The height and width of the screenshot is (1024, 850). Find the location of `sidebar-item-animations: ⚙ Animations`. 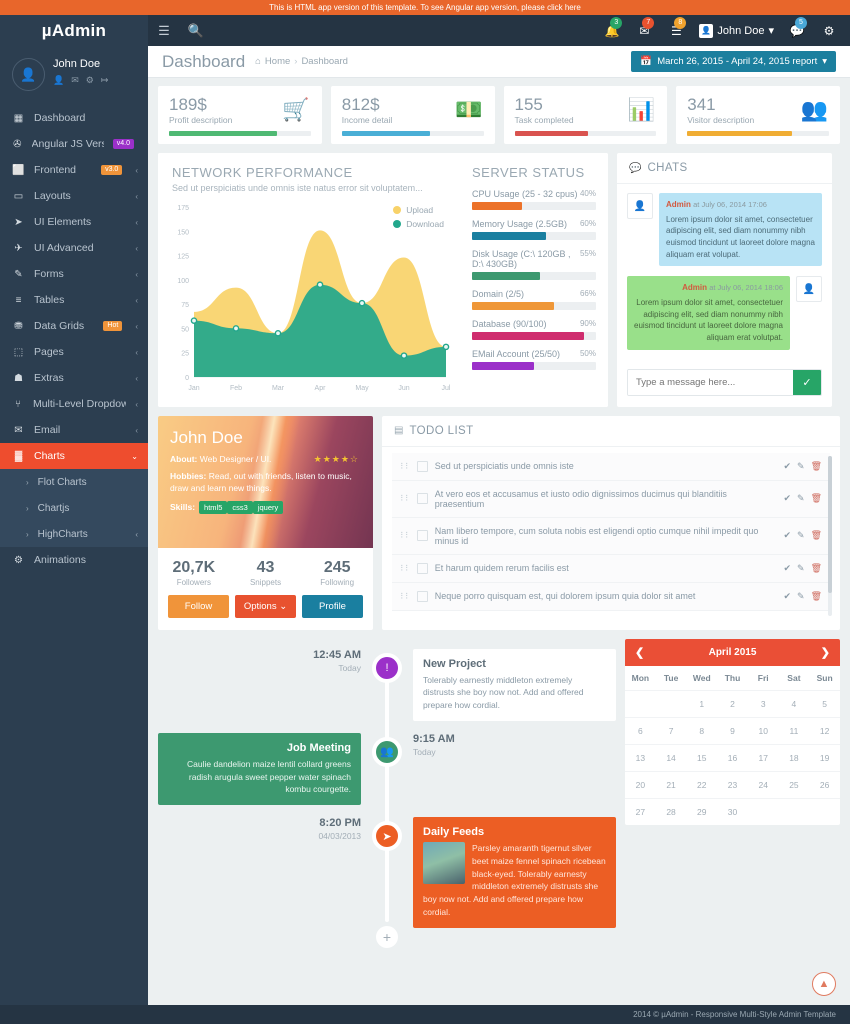

sidebar-item-animations: ⚙ Animations is located at coordinates (74, 560).